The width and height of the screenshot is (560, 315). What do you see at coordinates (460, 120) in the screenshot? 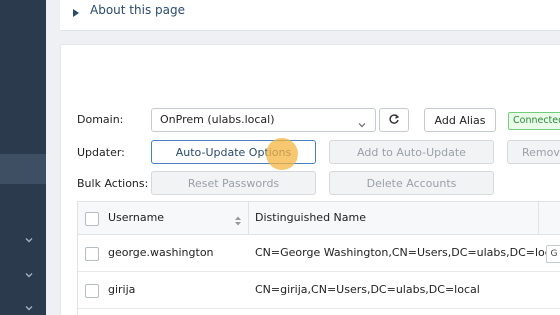
I see `add-alias-button: Add Alias` at bounding box center [460, 120].